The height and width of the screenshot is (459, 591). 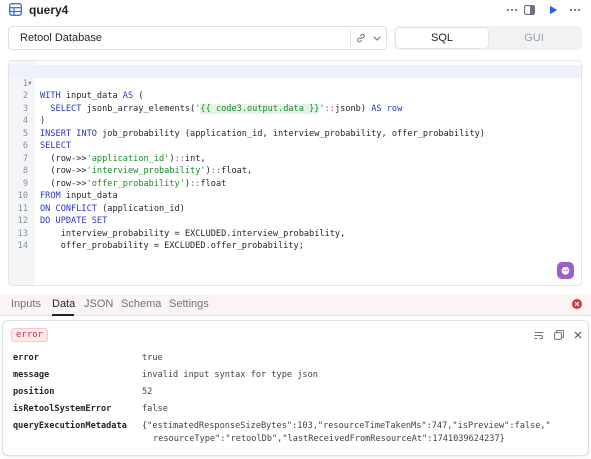 I want to click on active-tab-indicator, so click(x=63, y=315).